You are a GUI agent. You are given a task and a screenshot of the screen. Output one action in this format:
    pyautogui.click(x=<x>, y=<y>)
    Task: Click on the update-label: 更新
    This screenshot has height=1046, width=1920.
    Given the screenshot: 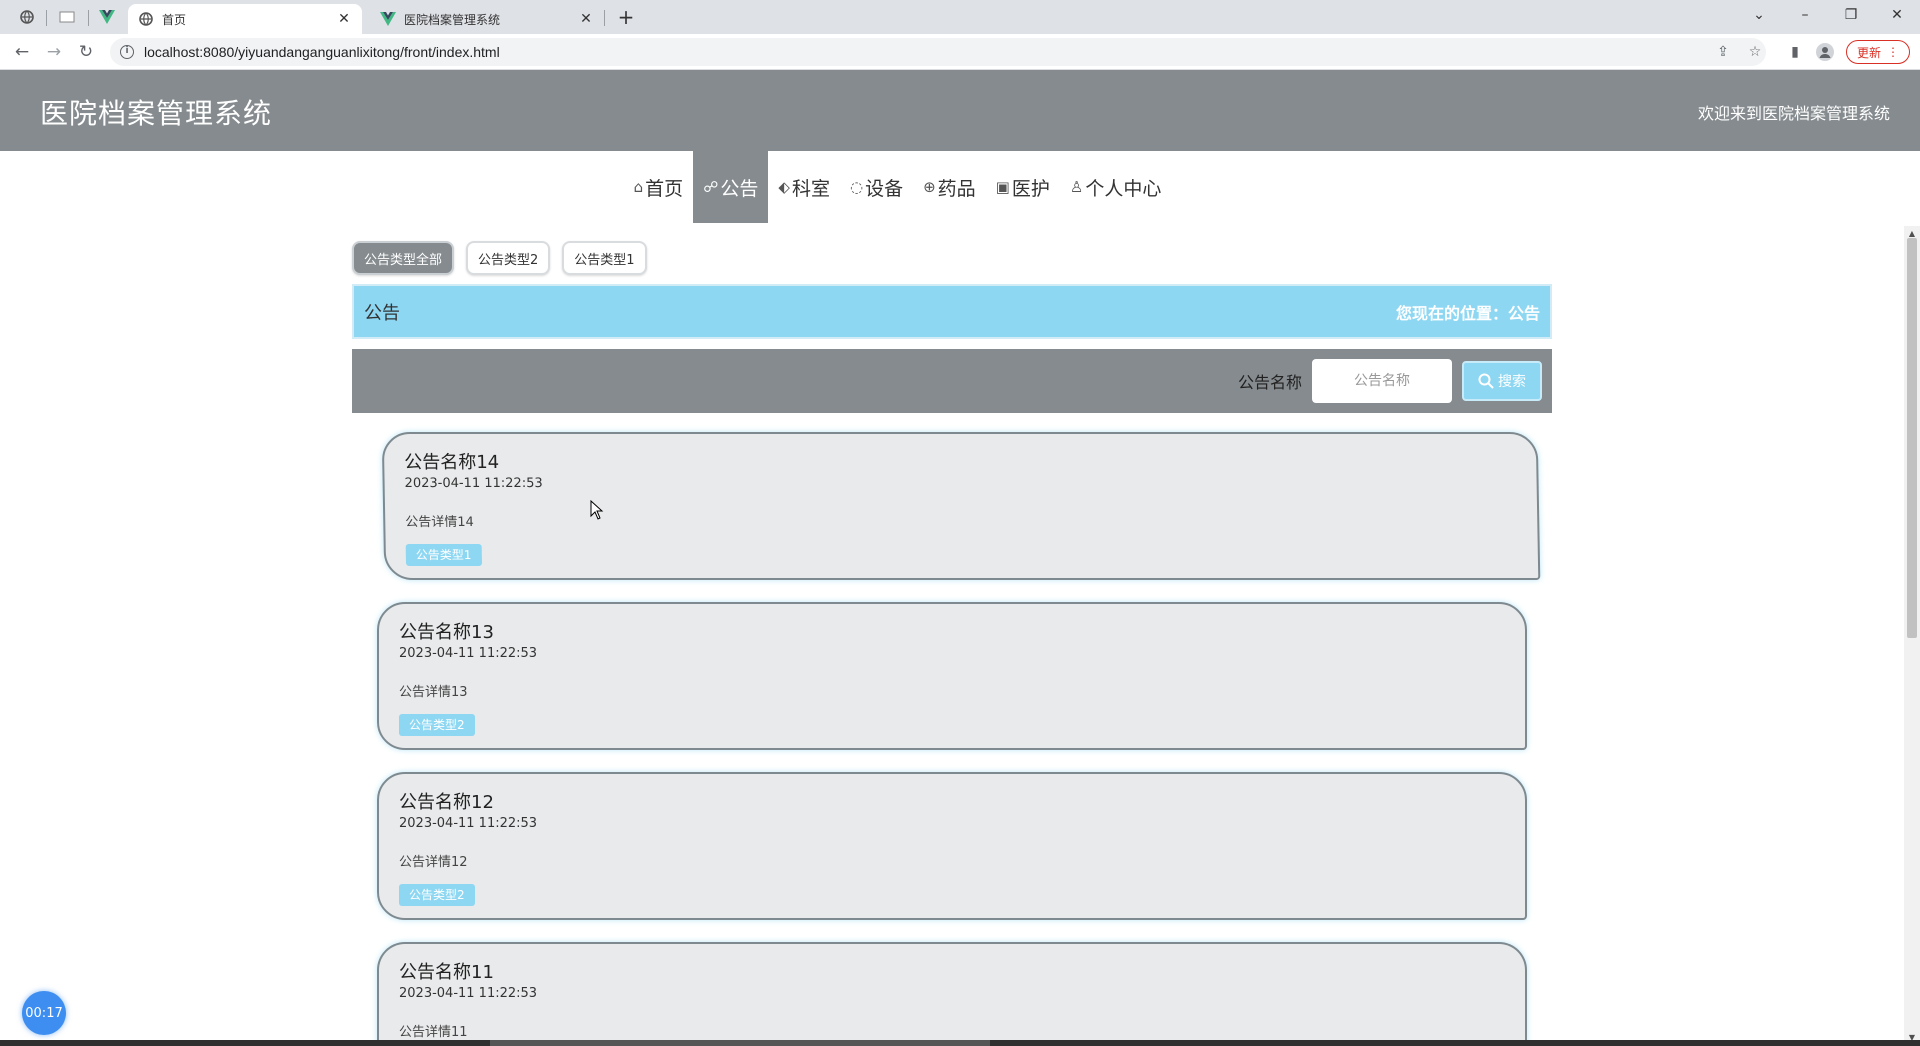 What is the action you would take?
    pyautogui.click(x=1868, y=52)
    